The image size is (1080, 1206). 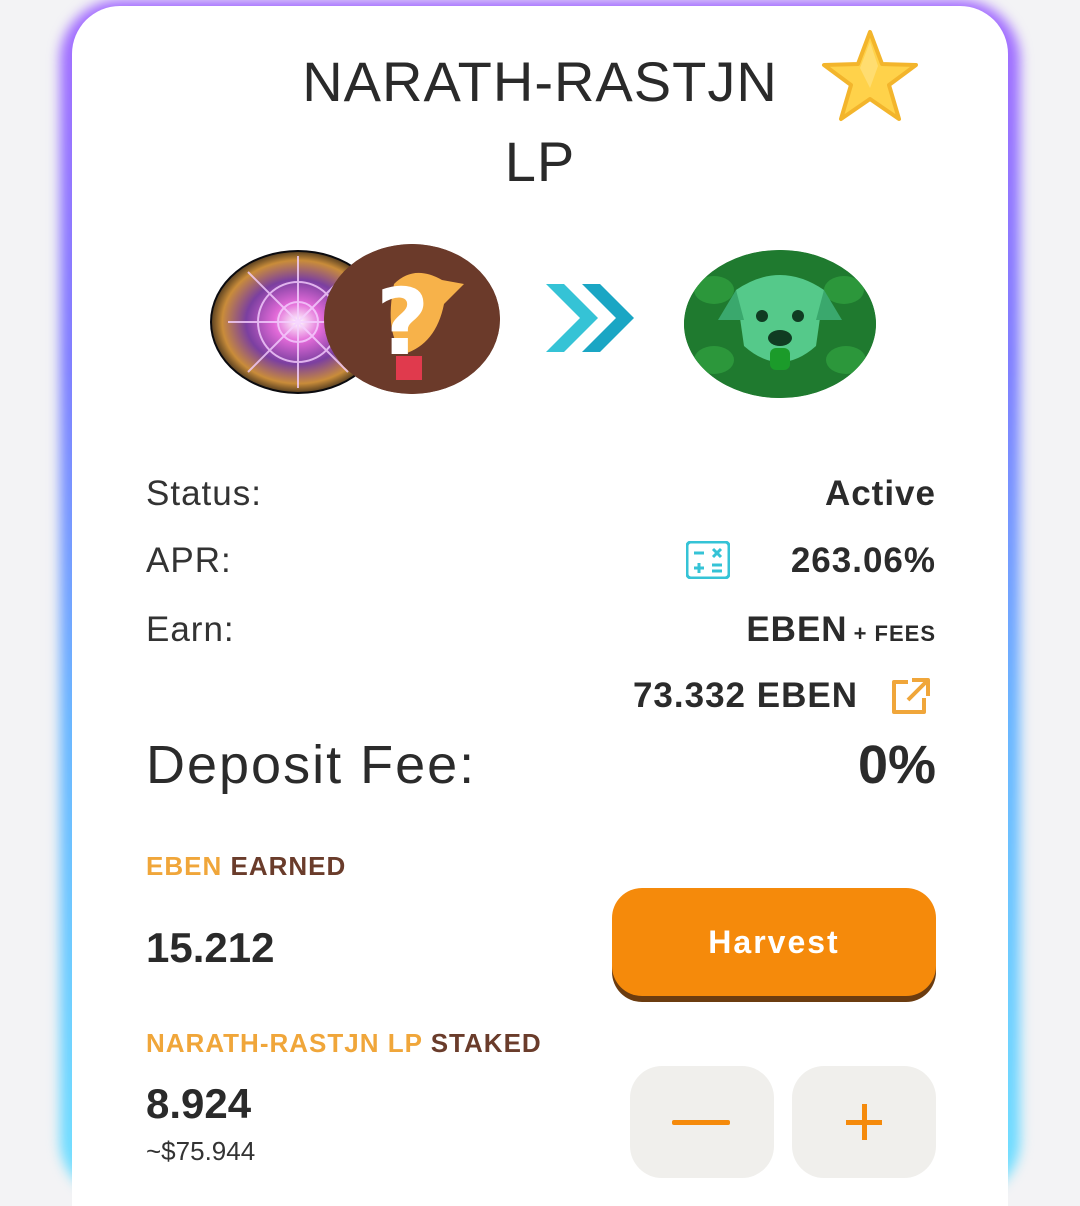 I want to click on earned-heading: EBEN EARNED, so click(x=246, y=866).